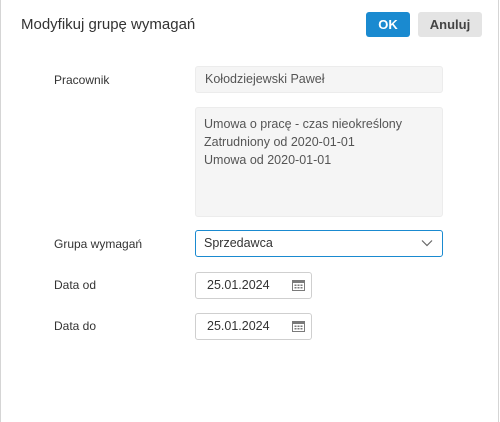 The height and width of the screenshot is (422, 500). Describe the element at coordinates (388, 24) in the screenshot. I see `ok-button: OK` at that location.